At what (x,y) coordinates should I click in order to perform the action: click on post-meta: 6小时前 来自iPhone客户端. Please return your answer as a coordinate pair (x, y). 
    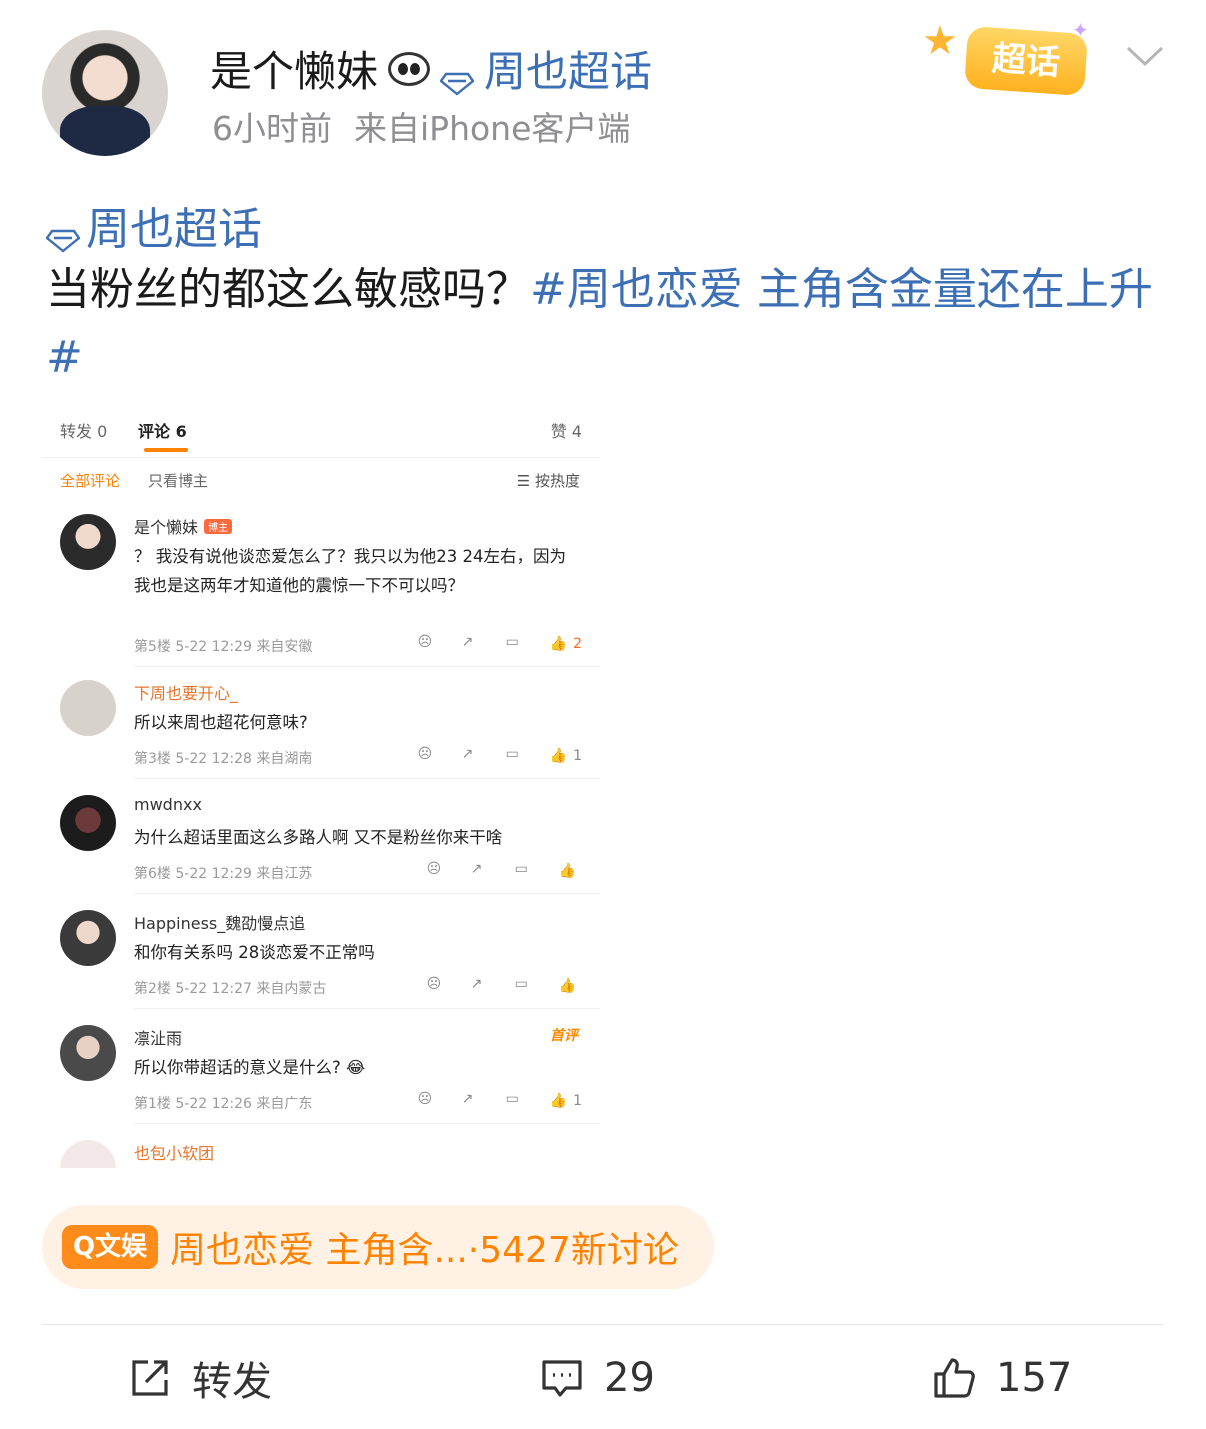
    Looking at the image, I should click on (421, 126).